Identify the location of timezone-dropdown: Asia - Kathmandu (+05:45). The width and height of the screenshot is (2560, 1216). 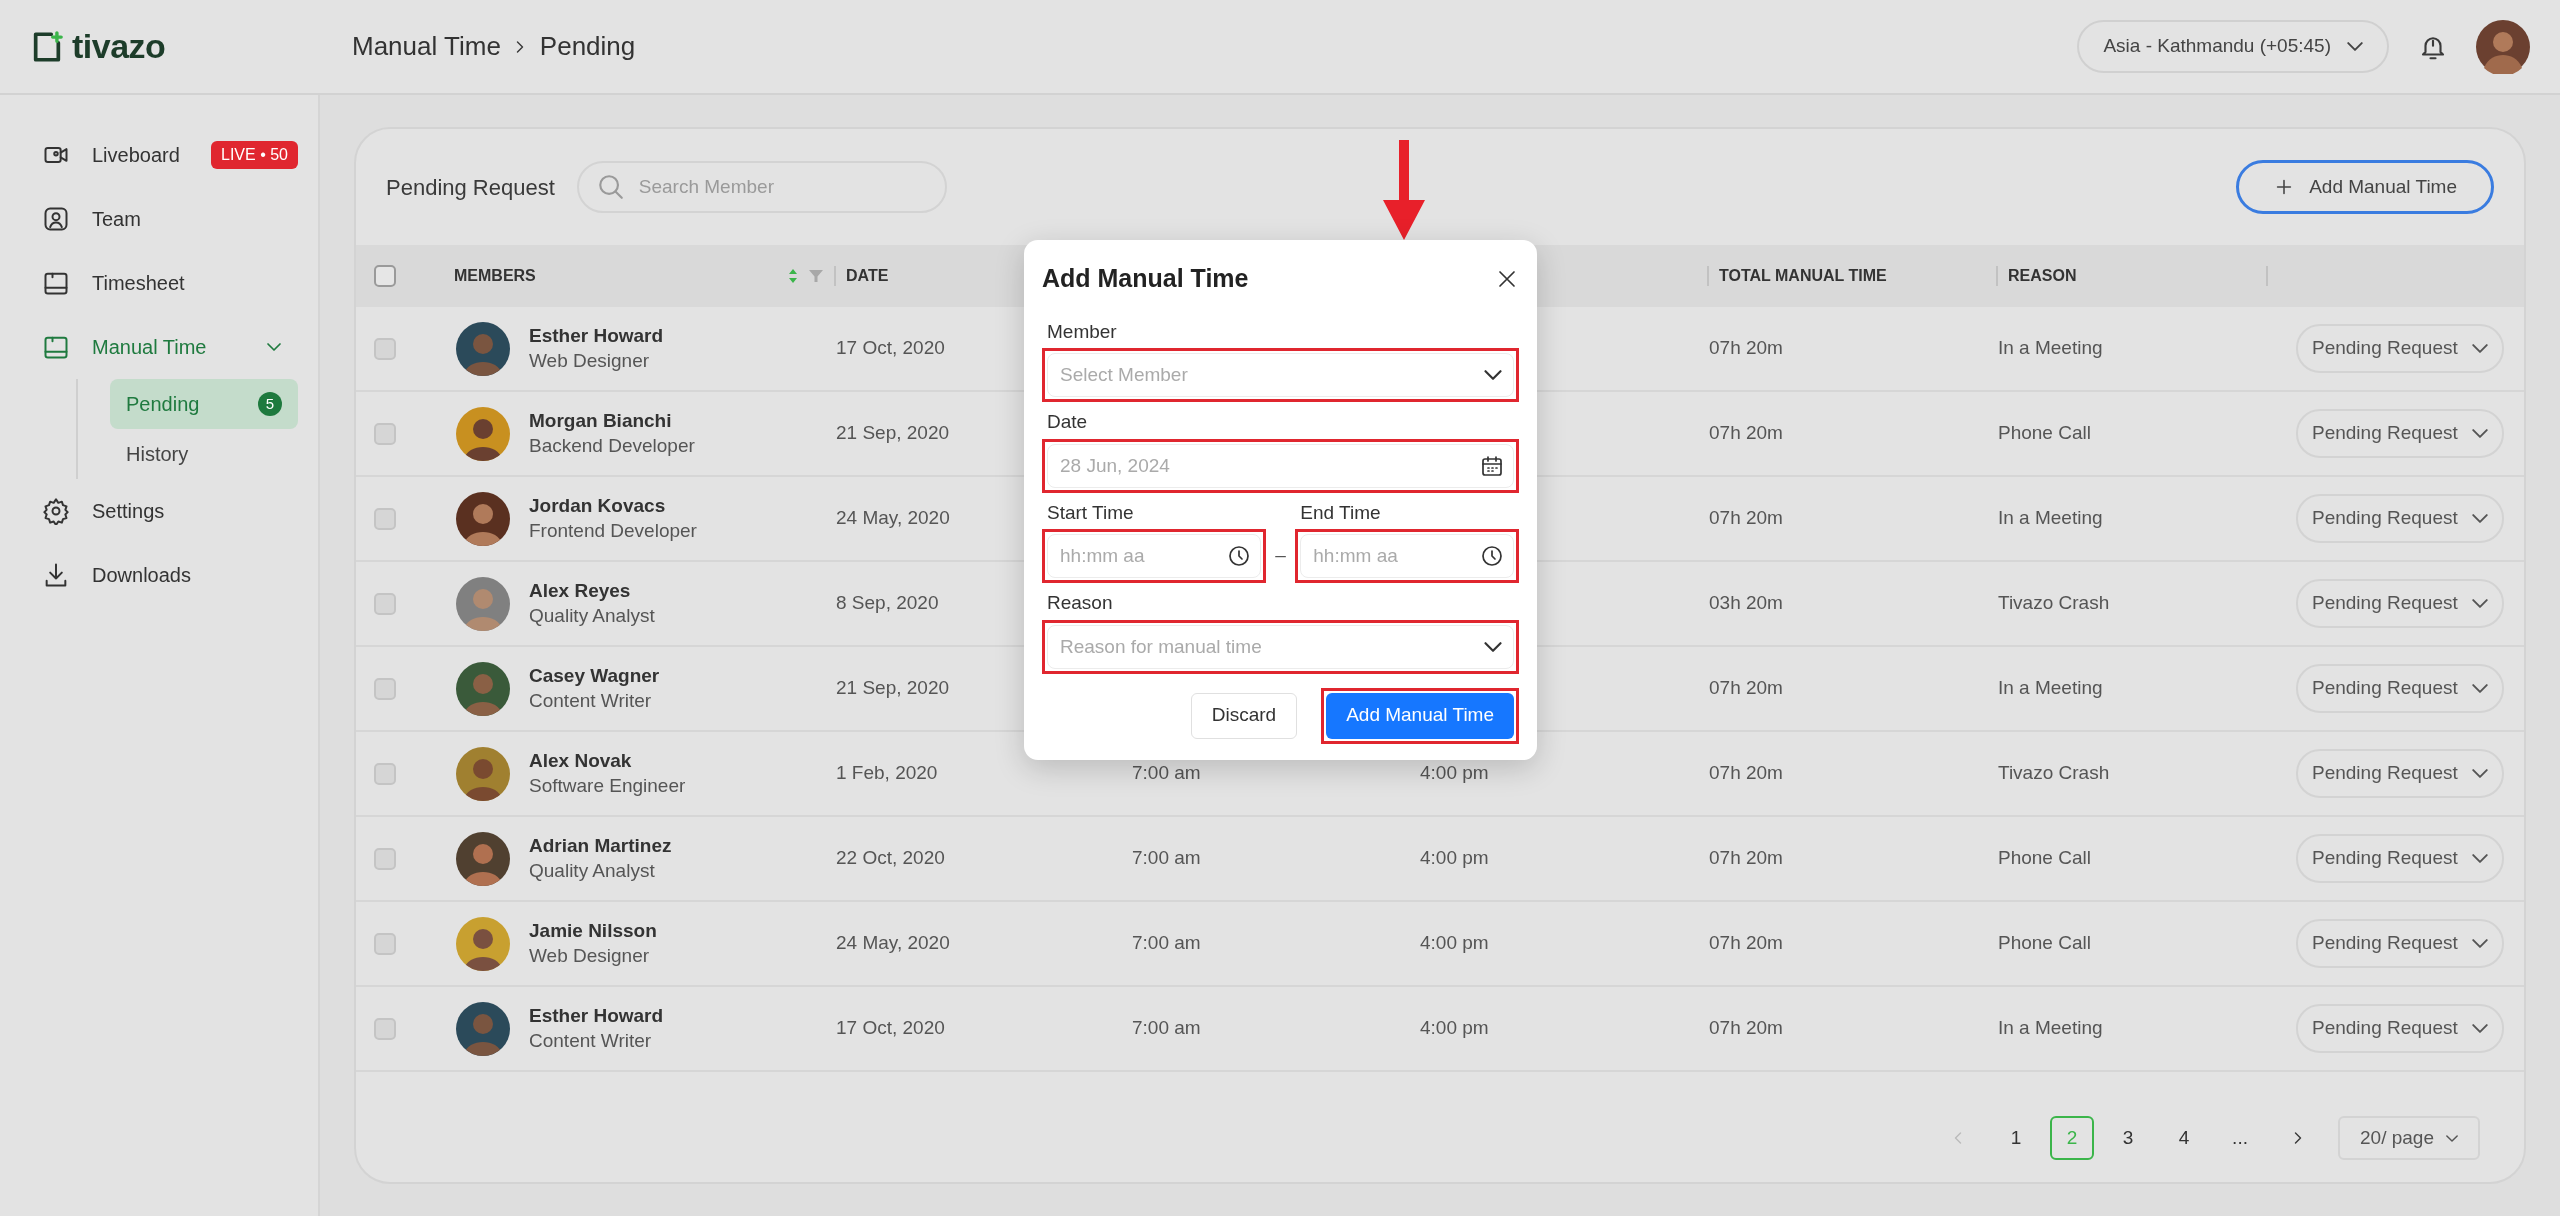
(2233, 46).